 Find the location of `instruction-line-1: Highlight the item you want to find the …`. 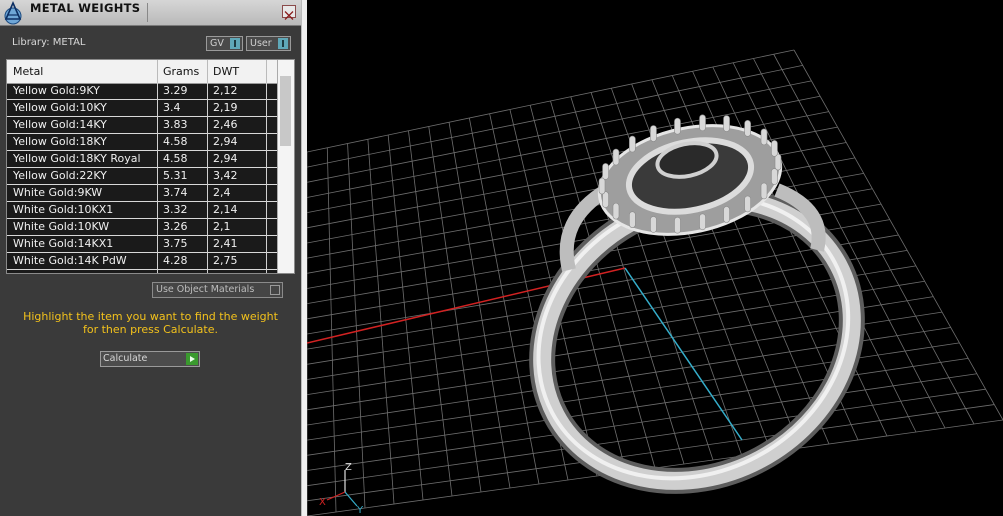

instruction-line-1: Highlight the item you want to find the … is located at coordinates (150, 316).